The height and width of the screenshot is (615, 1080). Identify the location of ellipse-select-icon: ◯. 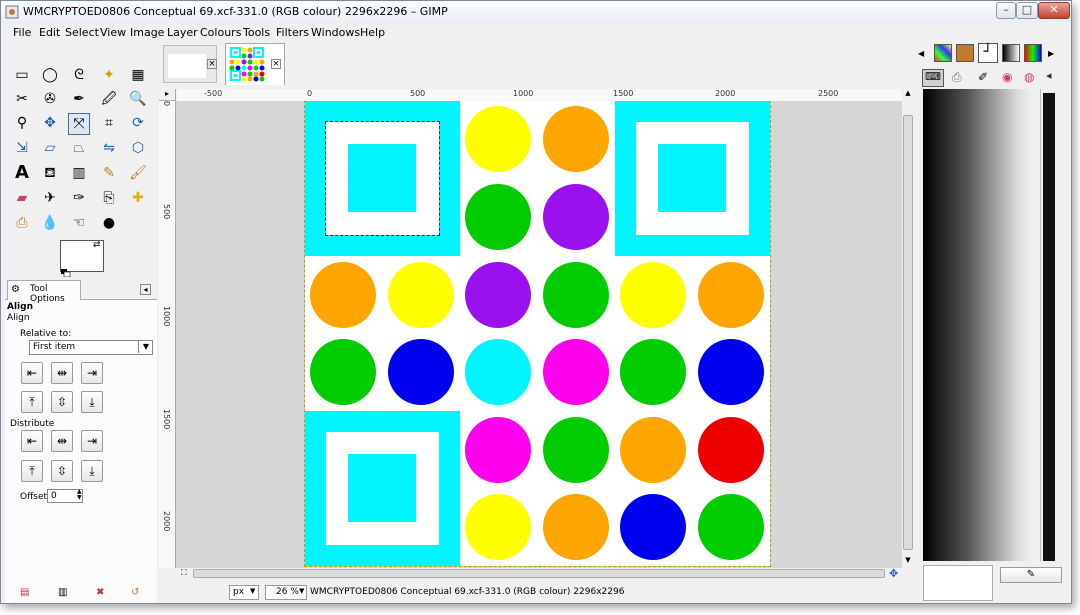
(50, 76).